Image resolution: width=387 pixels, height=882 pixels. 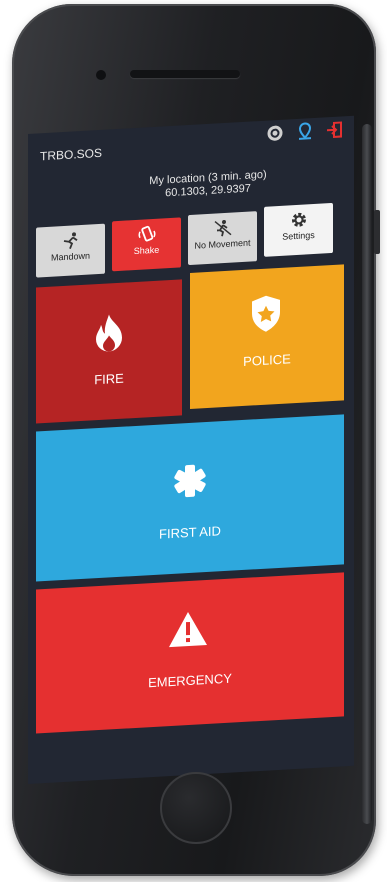 What do you see at coordinates (190, 653) in the screenshot?
I see `emergency-tile: EMERGENCY` at bounding box center [190, 653].